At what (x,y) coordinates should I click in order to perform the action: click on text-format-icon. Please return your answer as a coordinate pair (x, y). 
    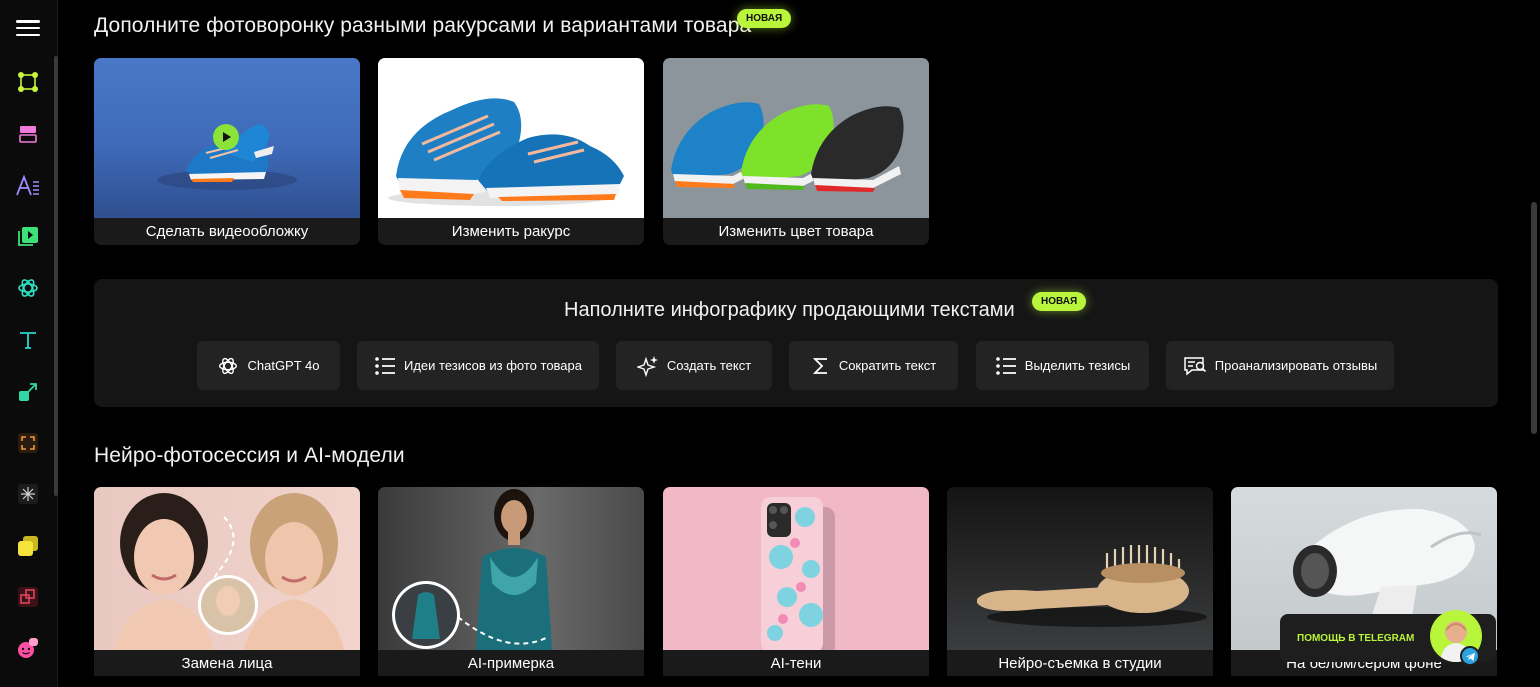
    Looking at the image, I should click on (28, 186).